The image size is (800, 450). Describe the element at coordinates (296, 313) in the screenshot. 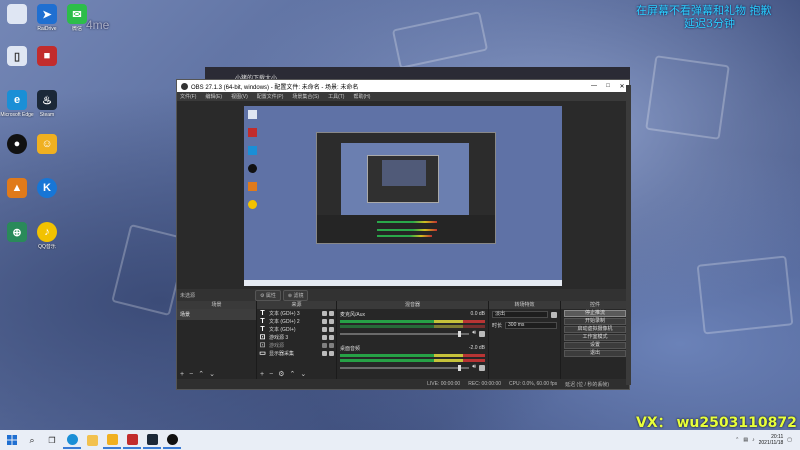

I see `source-item: T 文本 (GDI+) 3` at that location.